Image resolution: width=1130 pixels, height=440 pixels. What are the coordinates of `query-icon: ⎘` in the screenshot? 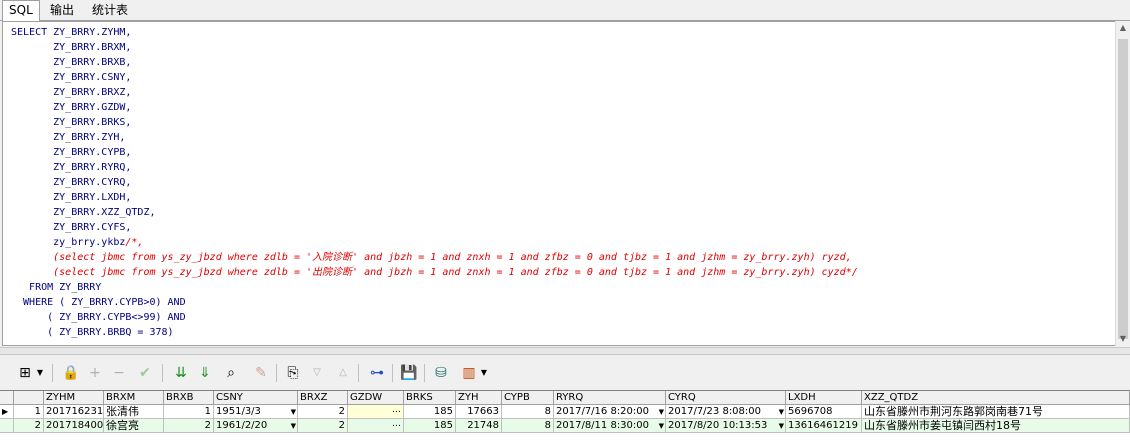 It's located at (293, 373).